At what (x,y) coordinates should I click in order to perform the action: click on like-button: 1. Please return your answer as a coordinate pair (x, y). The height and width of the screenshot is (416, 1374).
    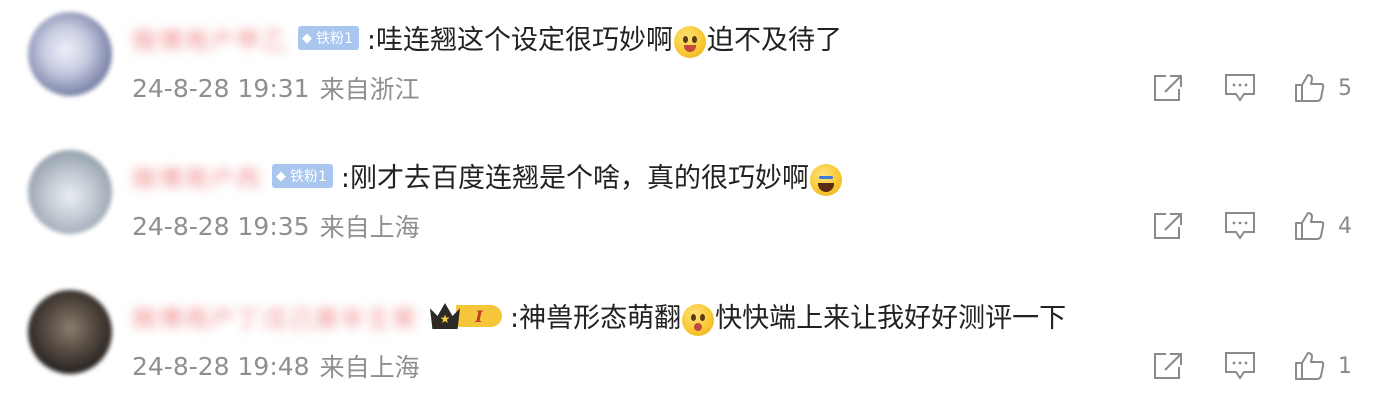
    Looking at the image, I should click on (1323, 366).